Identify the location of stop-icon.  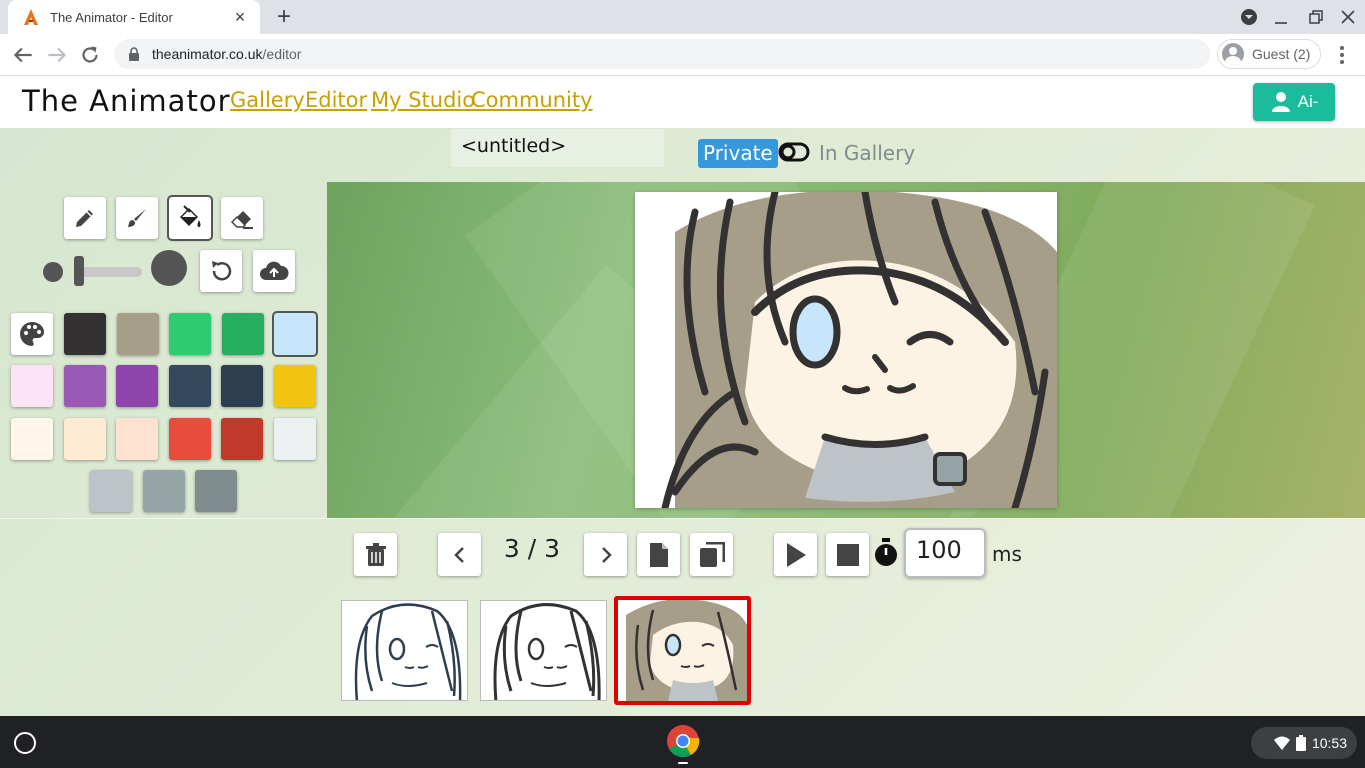
(847, 554).